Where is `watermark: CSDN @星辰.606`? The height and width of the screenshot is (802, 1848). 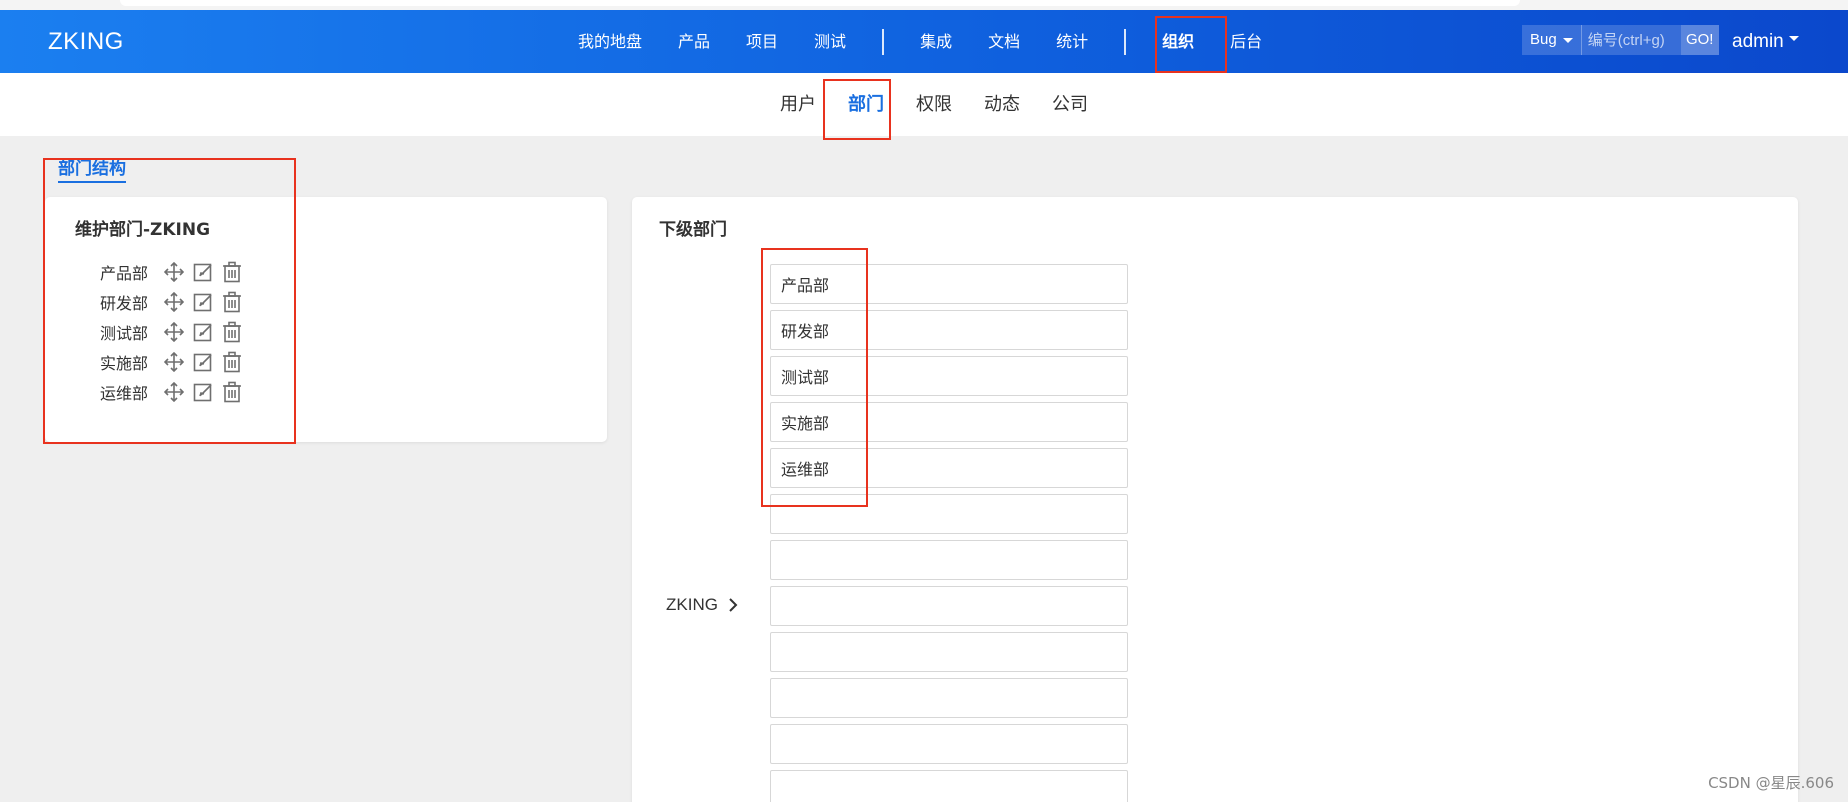 watermark: CSDN @星辰.606 is located at coordinates (1771, 783).